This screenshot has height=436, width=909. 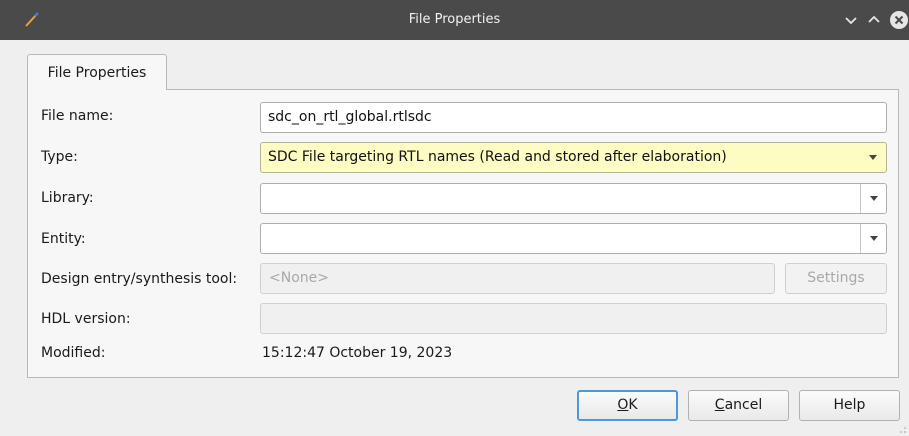 I want to click on ok-button: OK, so click(x=627, y=405).